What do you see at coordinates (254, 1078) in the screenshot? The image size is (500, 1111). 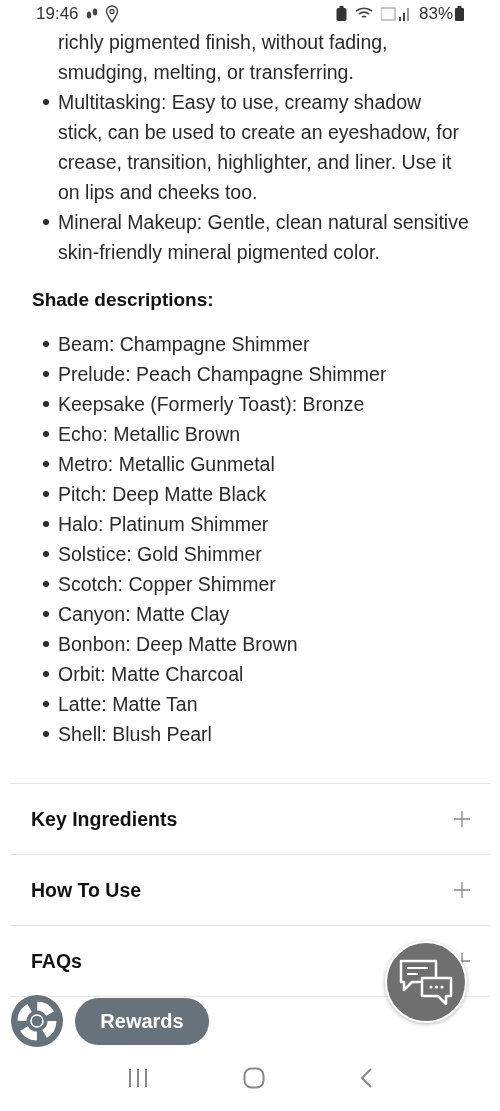 I see `home-icon` at bounding box center [254, 1078].